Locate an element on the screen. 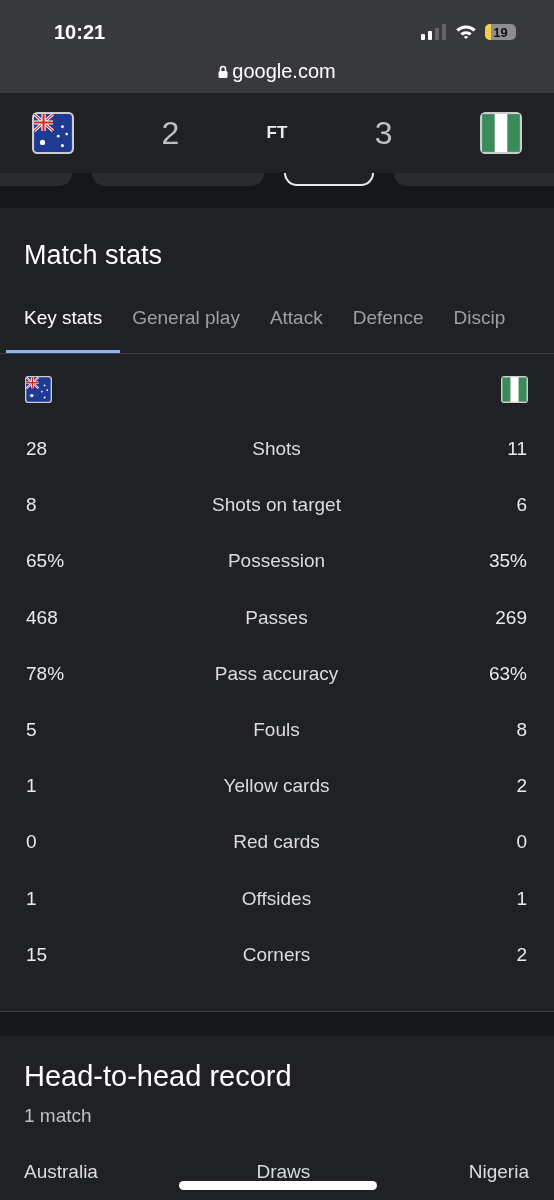  home-value: 65% is located at coordinates (46, 561).